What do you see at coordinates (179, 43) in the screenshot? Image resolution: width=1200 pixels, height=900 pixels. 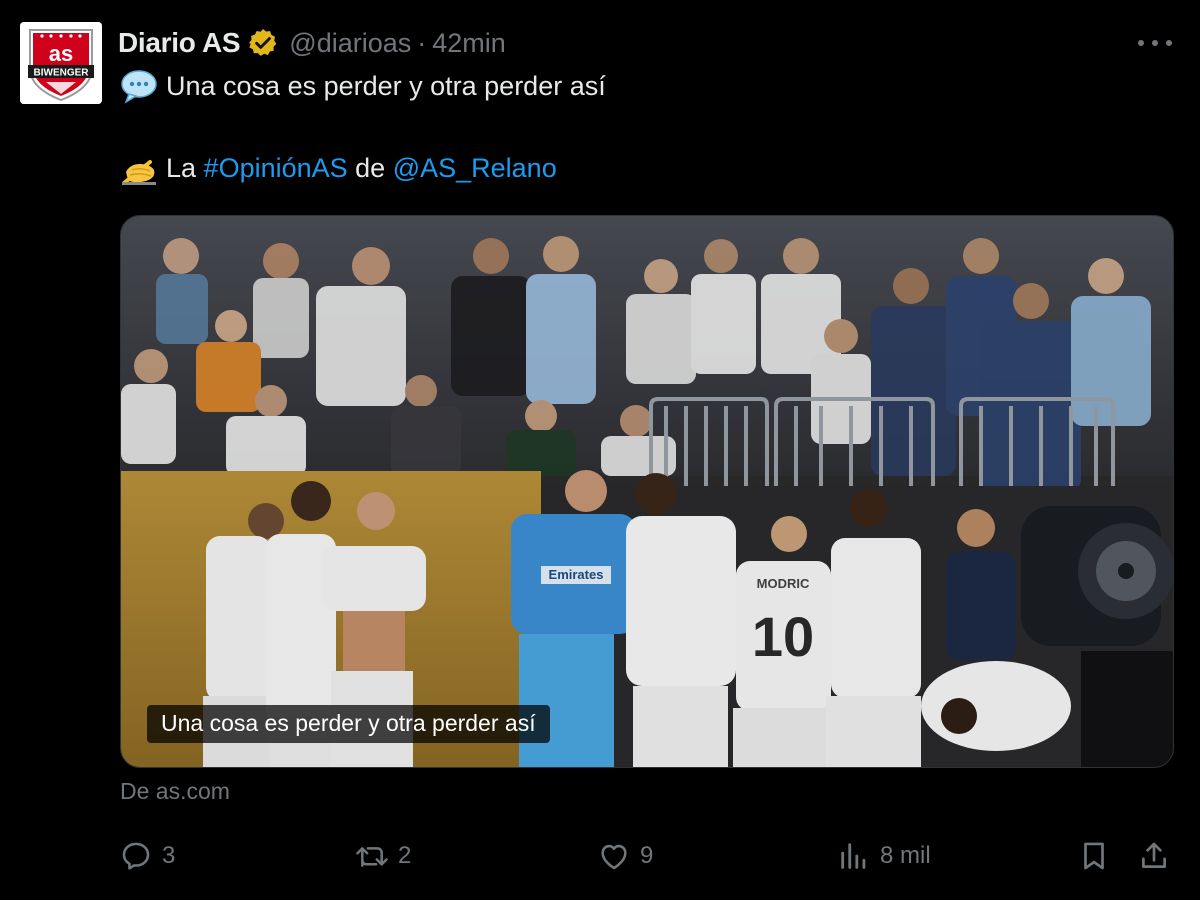 I see `author-display-name: Diario AS` at bounding box center [179, 43].